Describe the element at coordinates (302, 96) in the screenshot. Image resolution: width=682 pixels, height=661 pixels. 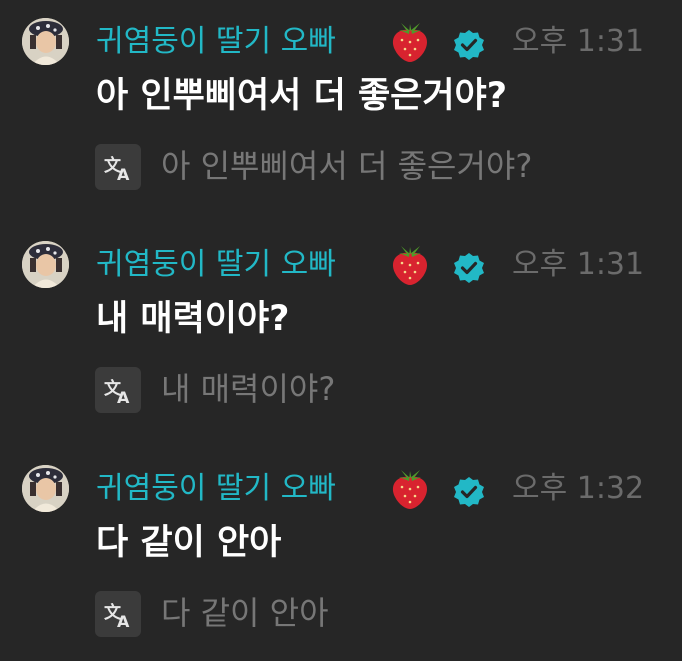
I see `message-text: 아 인뿌삐여서 더 좋은거야?` at that location.